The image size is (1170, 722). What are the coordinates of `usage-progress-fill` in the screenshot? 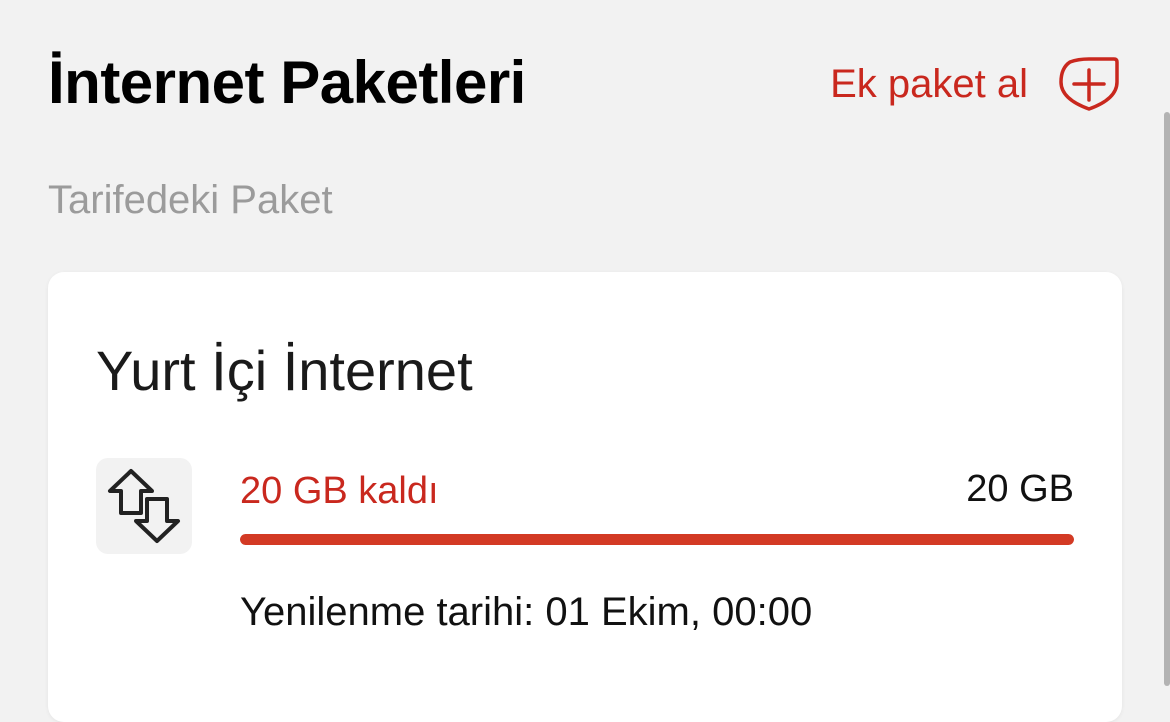 It's located at (657, 539).